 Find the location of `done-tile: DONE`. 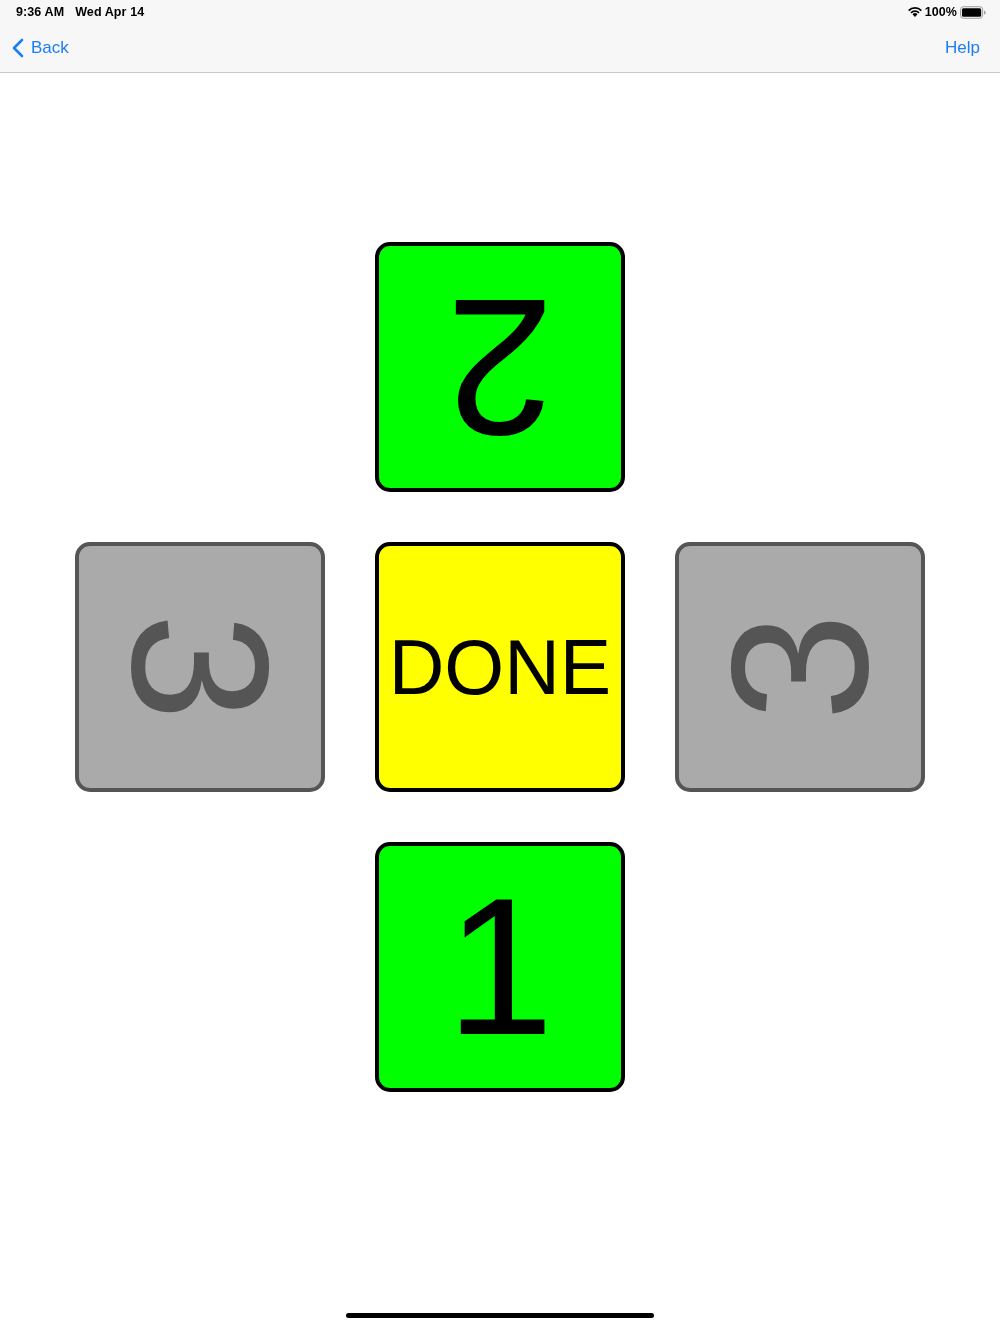

done-tile: DONE is located at coordinates (500, 667).